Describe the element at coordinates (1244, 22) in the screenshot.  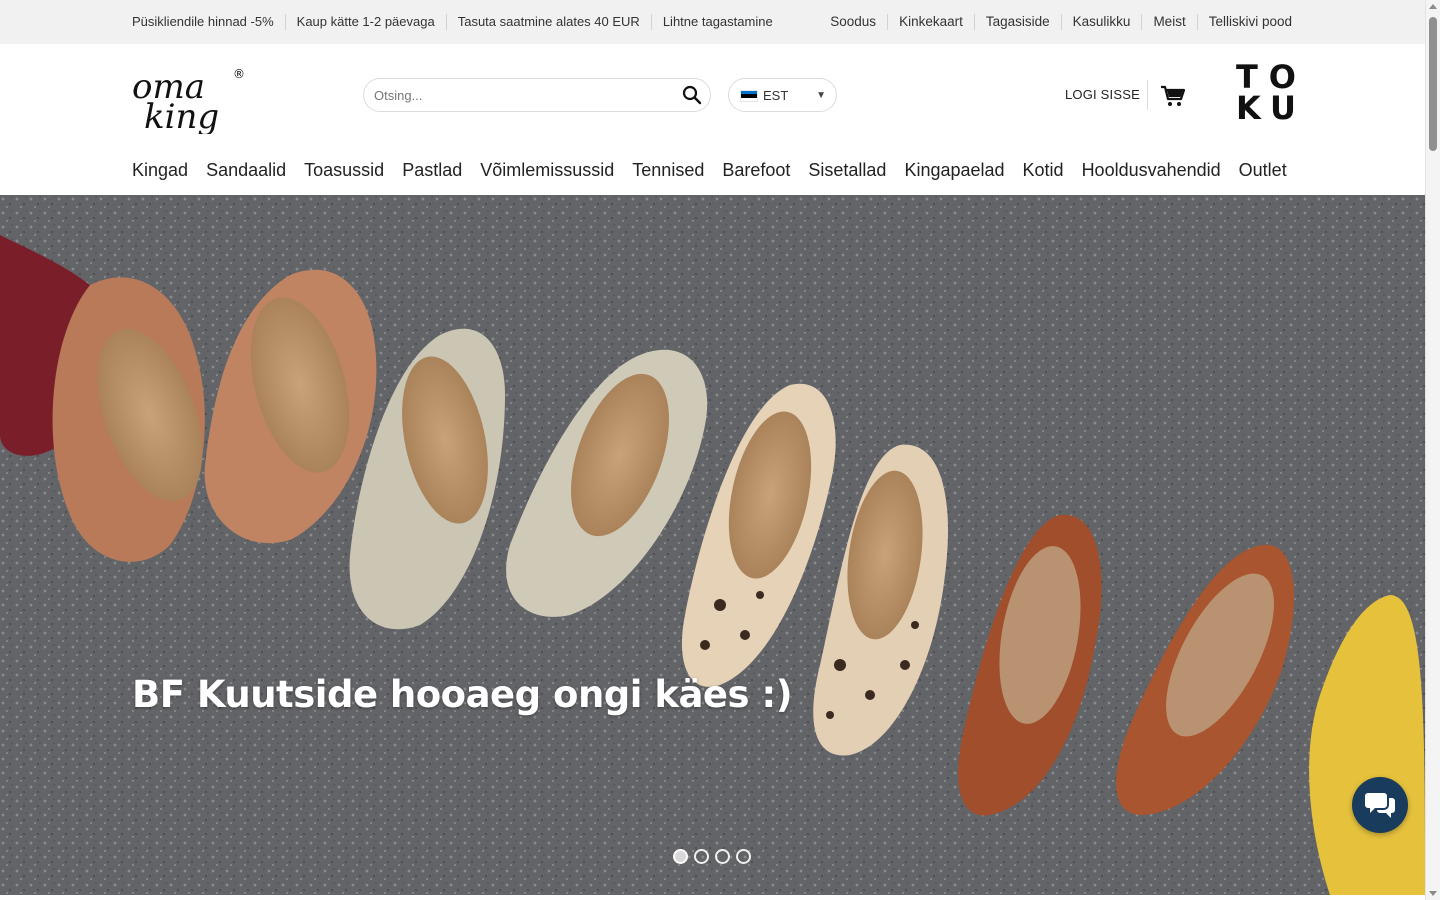
I see `top-link-telliskivi-pood: Telliskivi pood` at that location.